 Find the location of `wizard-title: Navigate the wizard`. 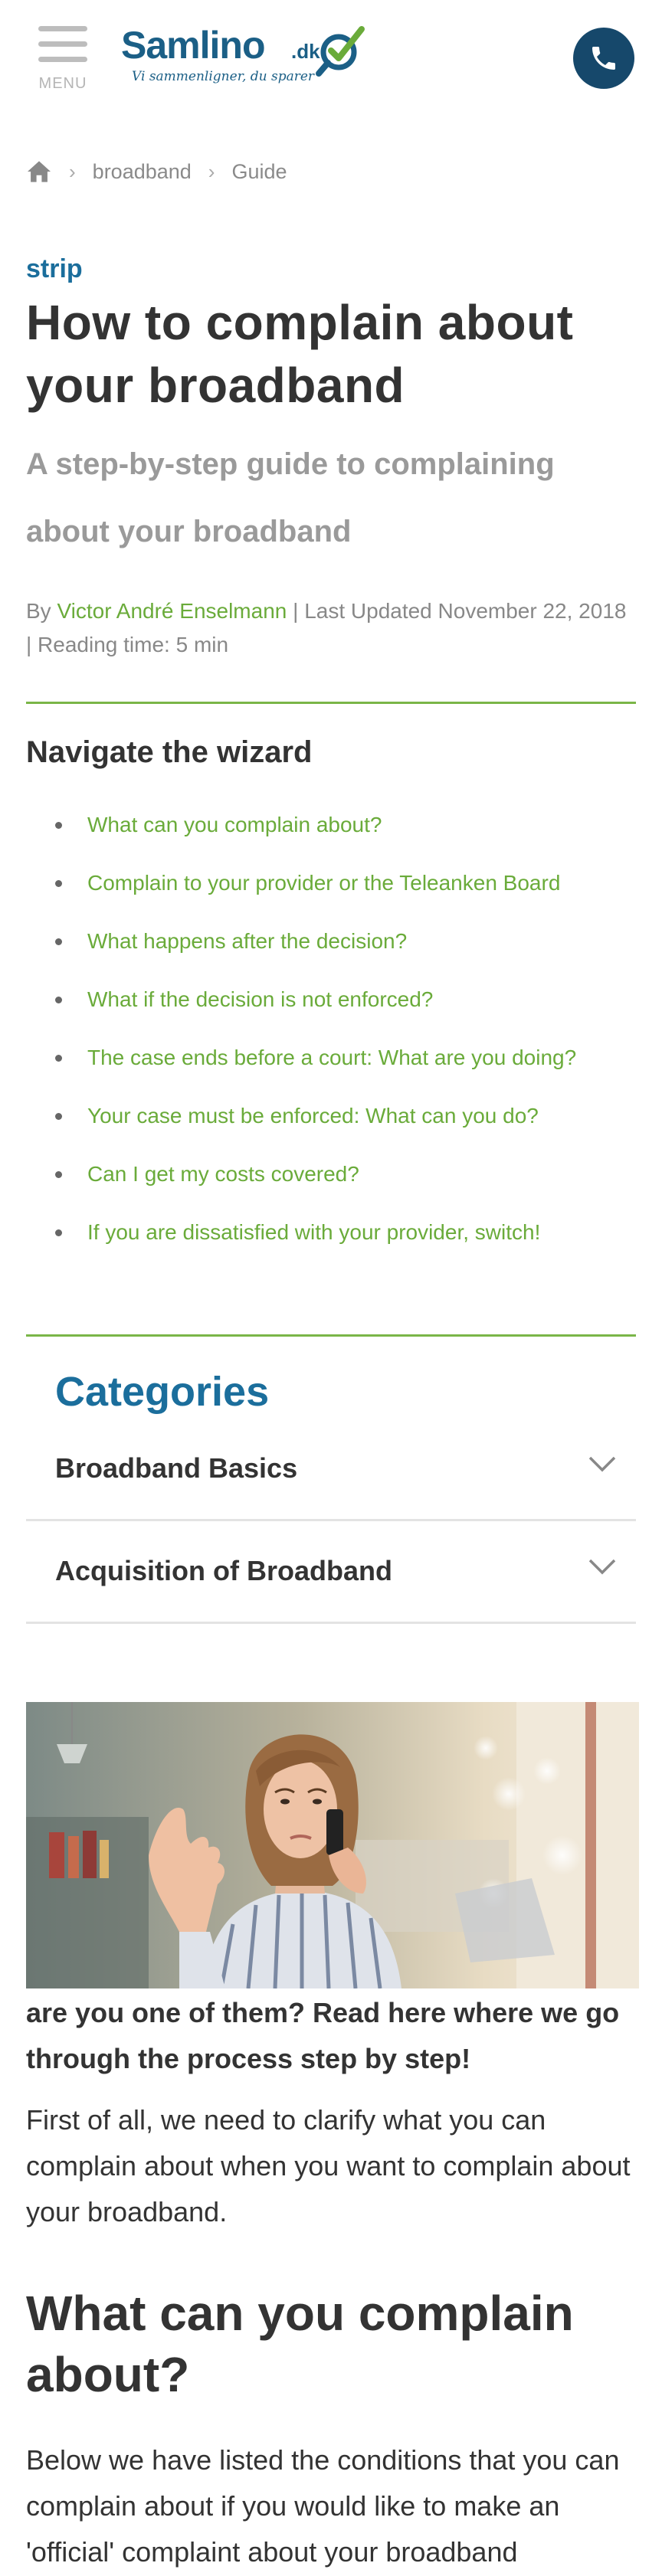

wizard-title: Navigate the wizard is located at coordinates (169, 752).